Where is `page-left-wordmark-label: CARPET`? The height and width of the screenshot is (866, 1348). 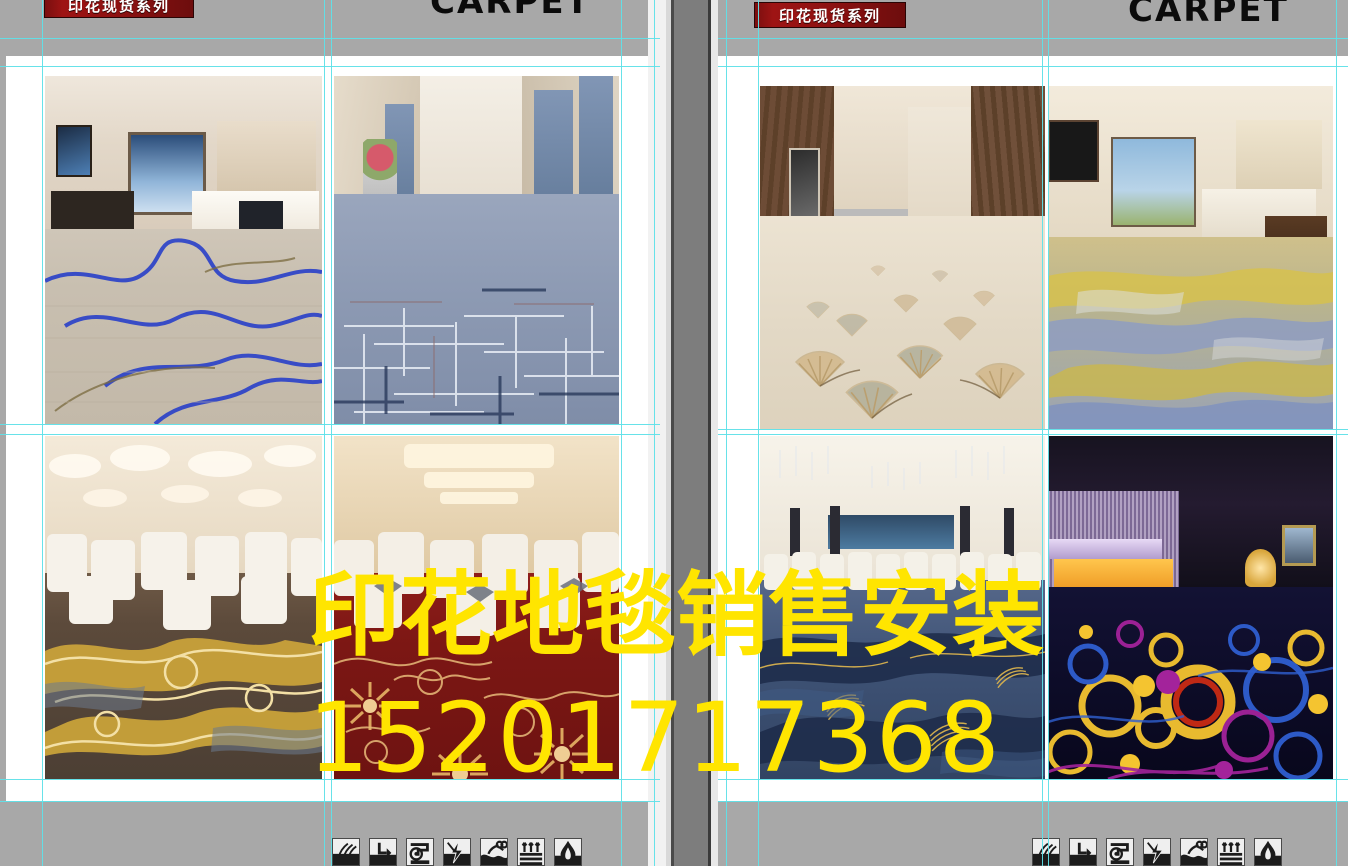 page-left-wordmark-label: CARPET is located at coordinates (510, 11).